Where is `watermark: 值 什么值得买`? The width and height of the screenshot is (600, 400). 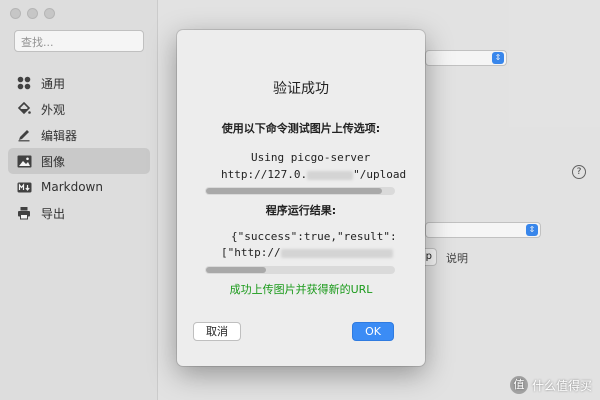
watermark: 值 什么值得买 is located at coordinates (550, 385).